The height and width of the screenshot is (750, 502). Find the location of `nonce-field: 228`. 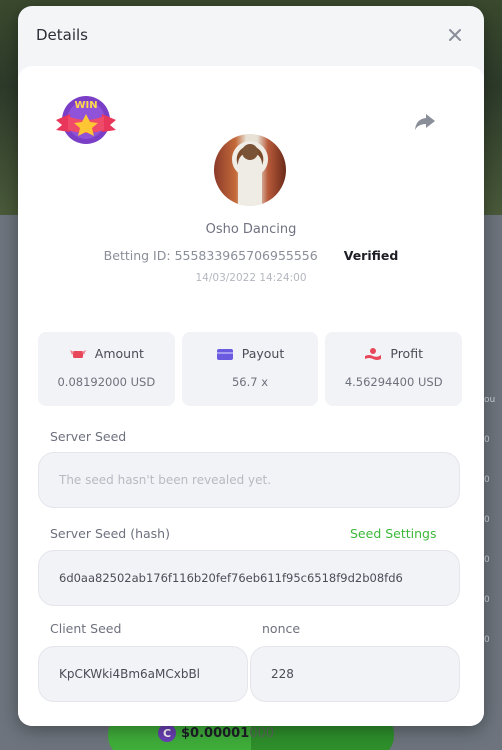

nonce-field: 228 is located at coordinates (355, 674).